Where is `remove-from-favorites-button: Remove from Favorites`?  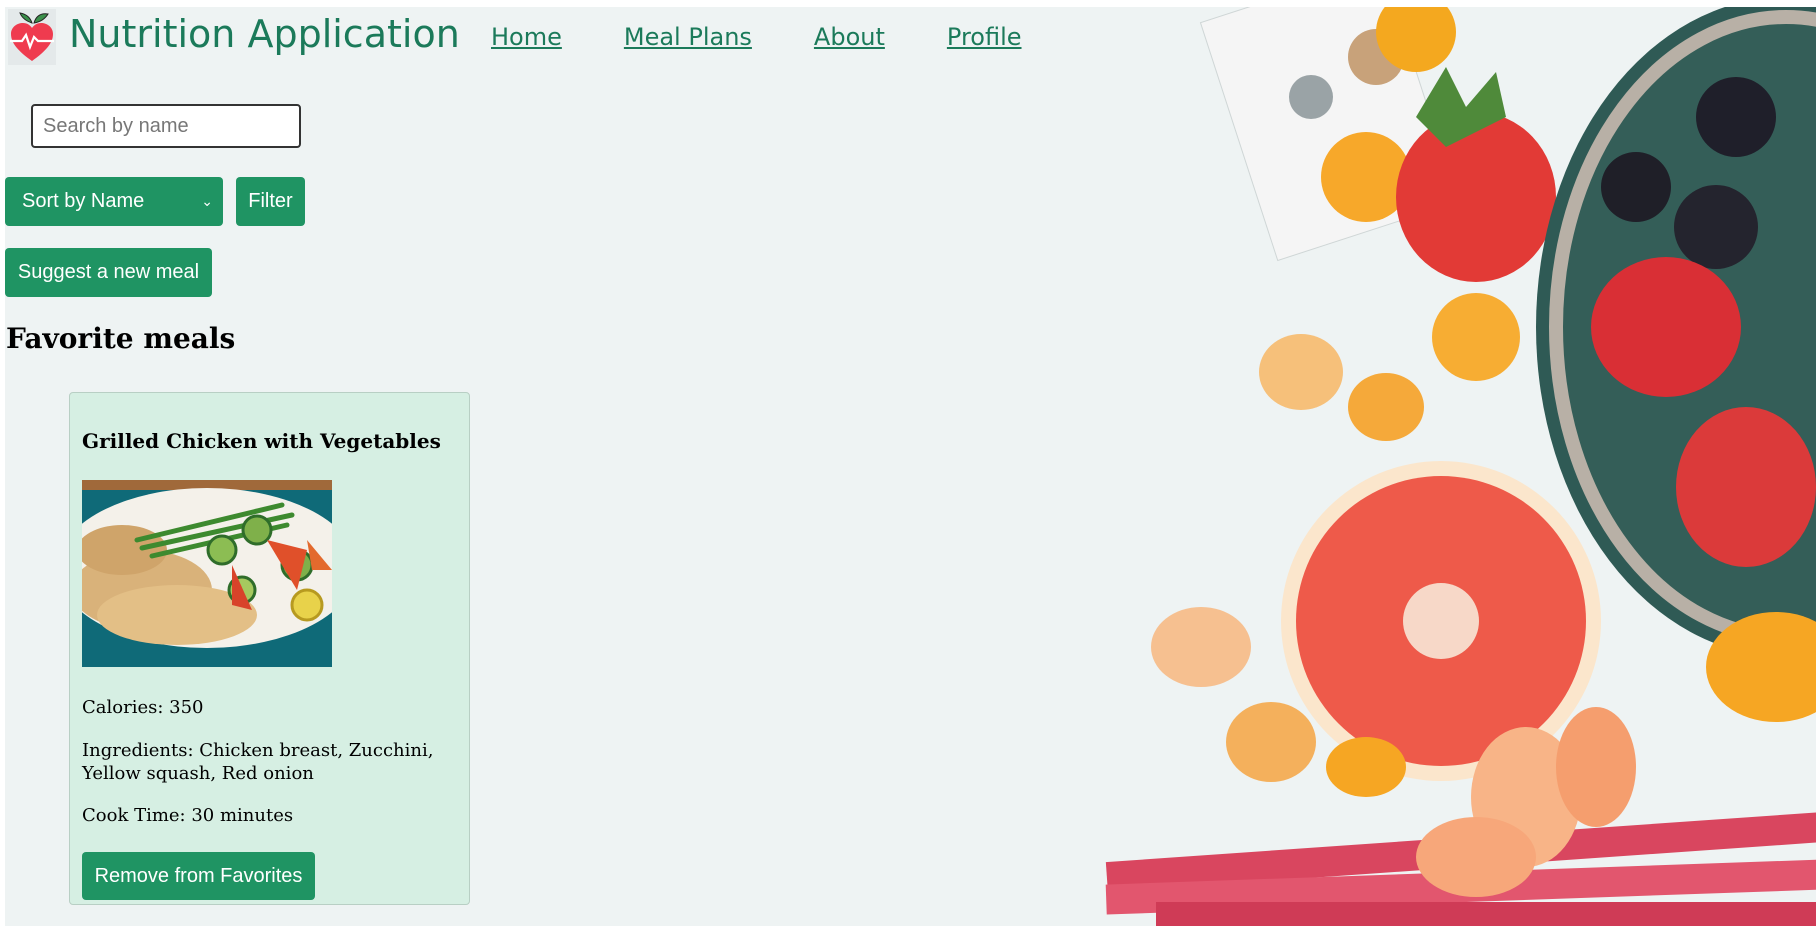 remove-from-favorites-button: Remove from Favorites is located at coordinates (198, 876).